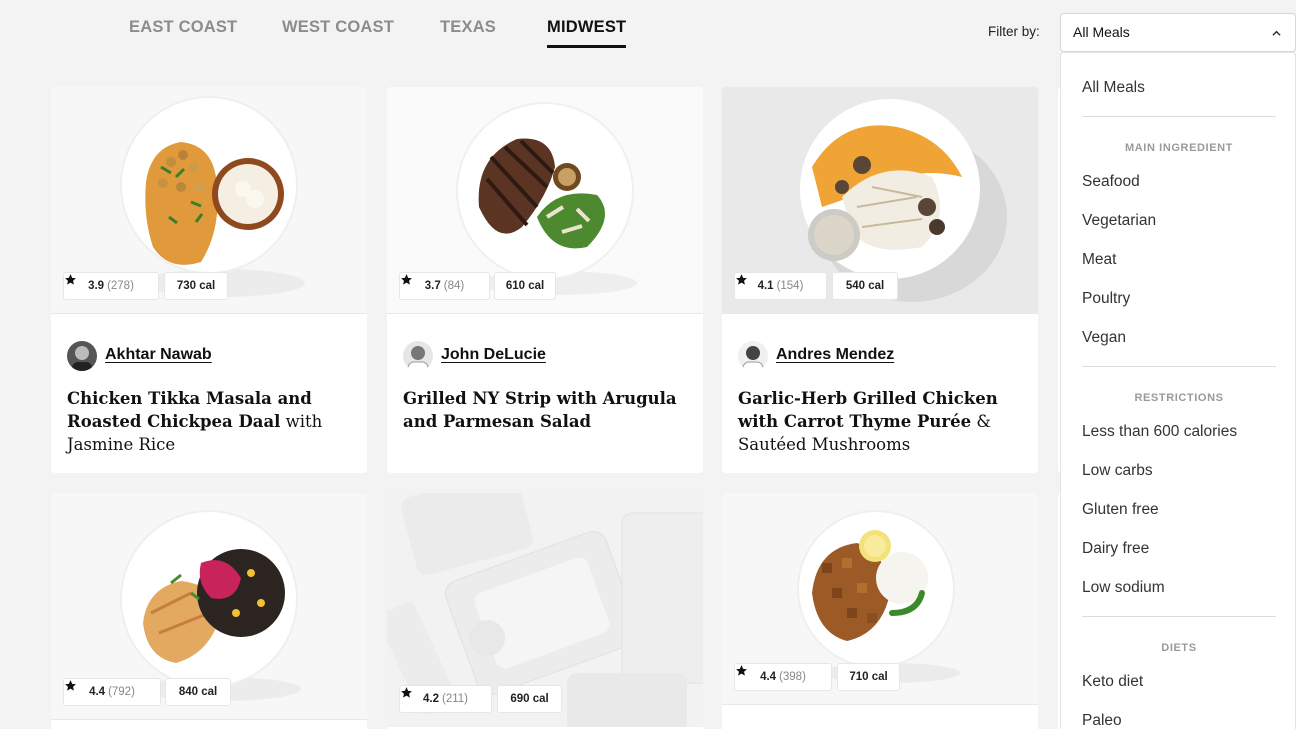 Image resolution: width=1296 pixels, height=729 pixels. I want to click on meal-photo-ny-strip: 3.7 (84) 610 cal, so click(545, 200).